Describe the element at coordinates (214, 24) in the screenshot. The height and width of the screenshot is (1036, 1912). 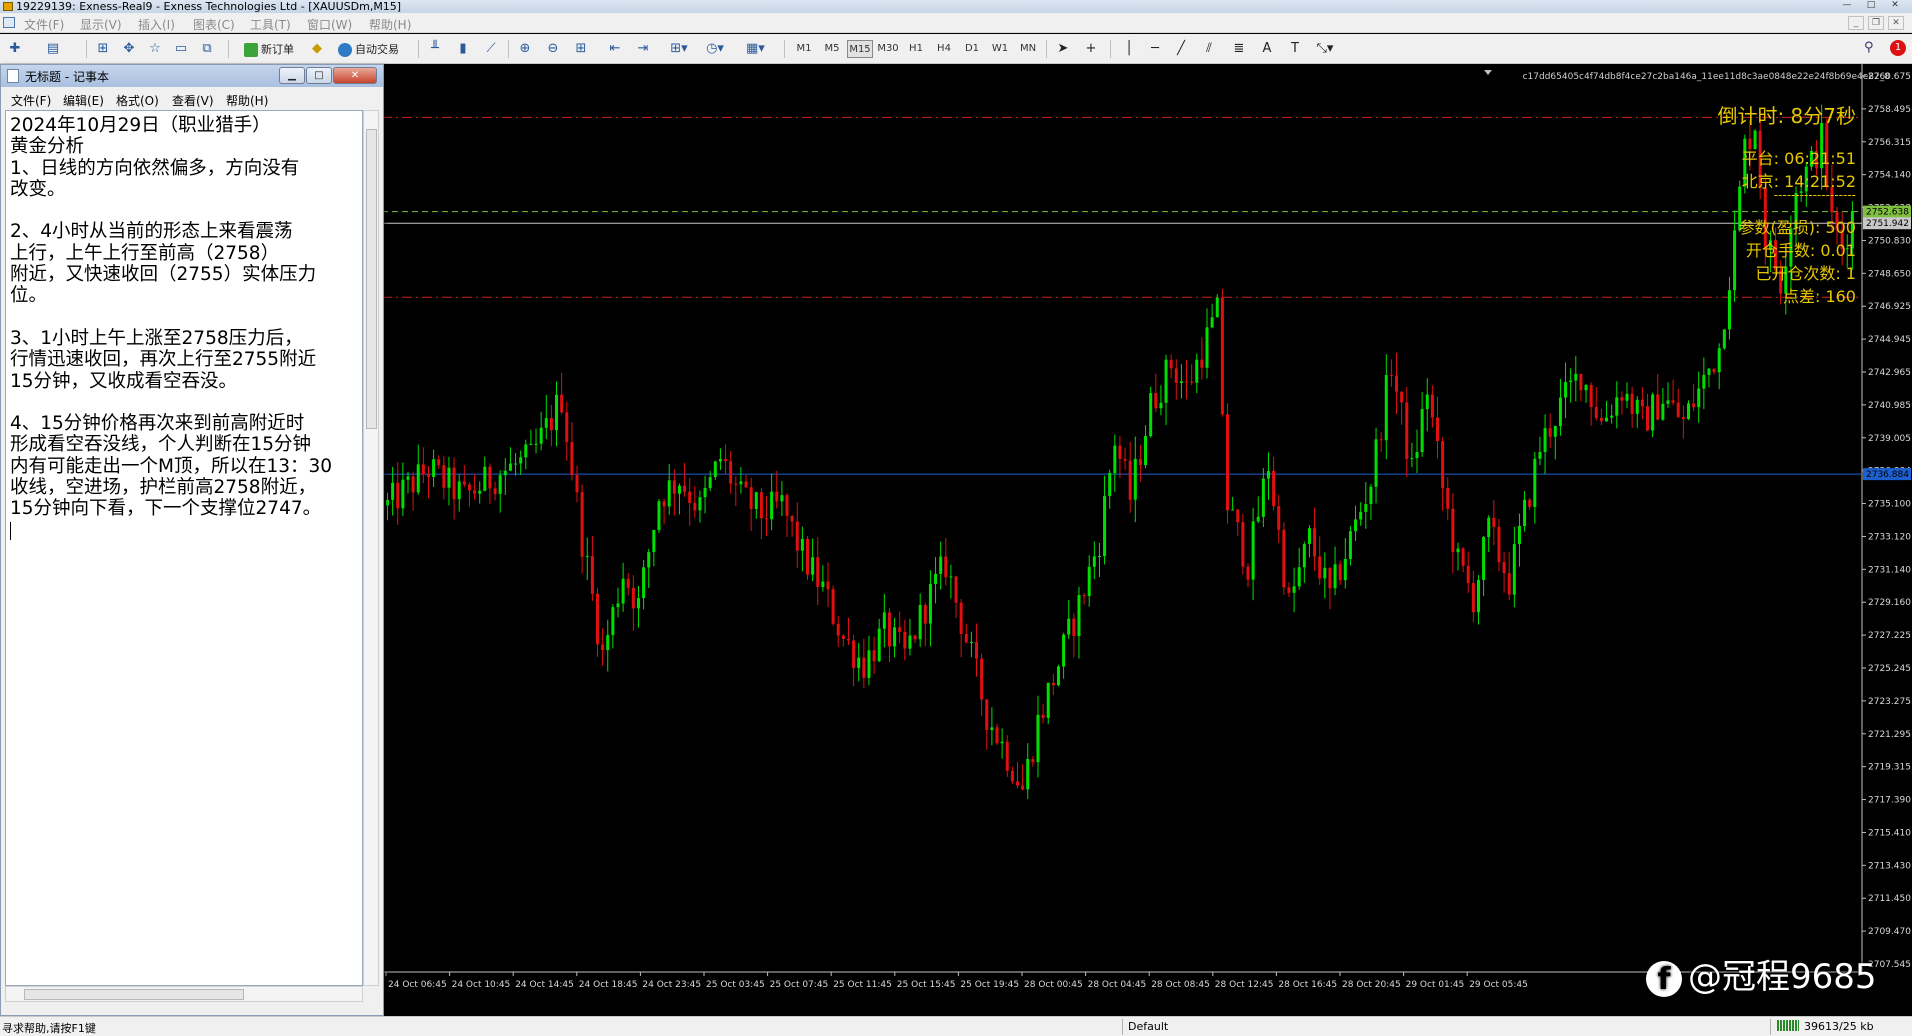
I see `menu-charts: 图表(C)` at that location.